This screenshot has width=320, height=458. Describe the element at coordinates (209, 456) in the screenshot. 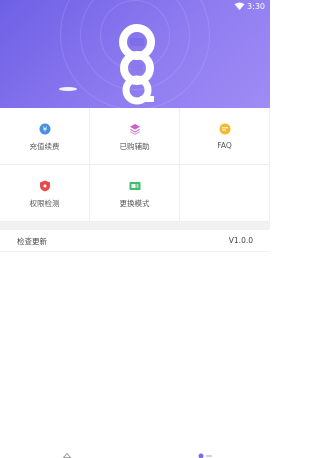

I see `nav-indicator` at that location.